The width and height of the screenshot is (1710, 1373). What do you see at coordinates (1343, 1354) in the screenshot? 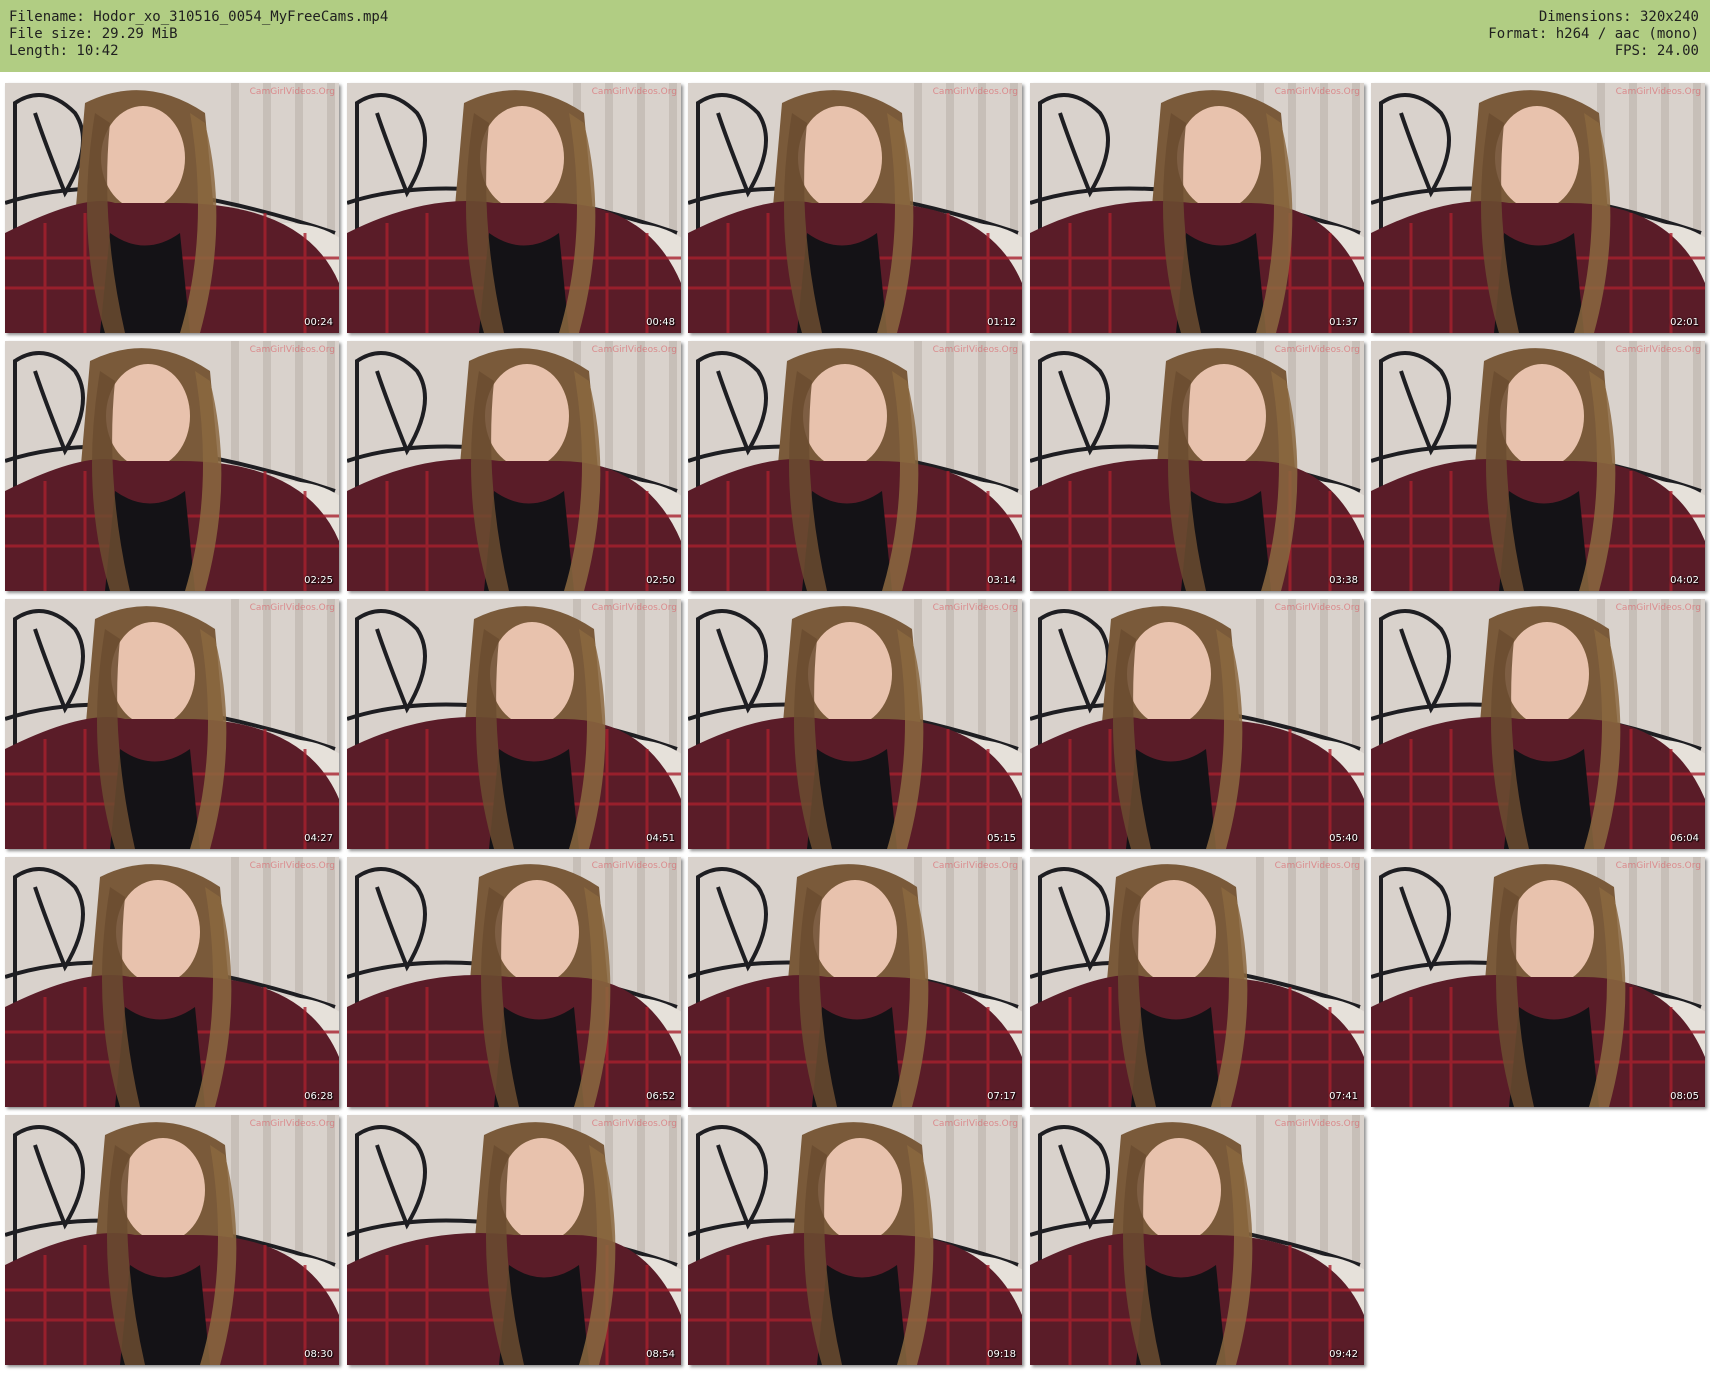
I see `timestamp-label: 09:42` at bounding box center [1343, 1354].